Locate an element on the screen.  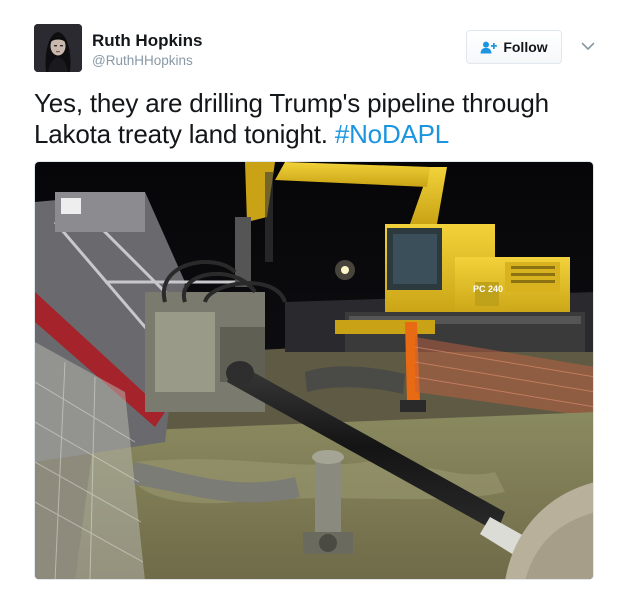
follow-button: Follow is located at coordinates (514, 47).